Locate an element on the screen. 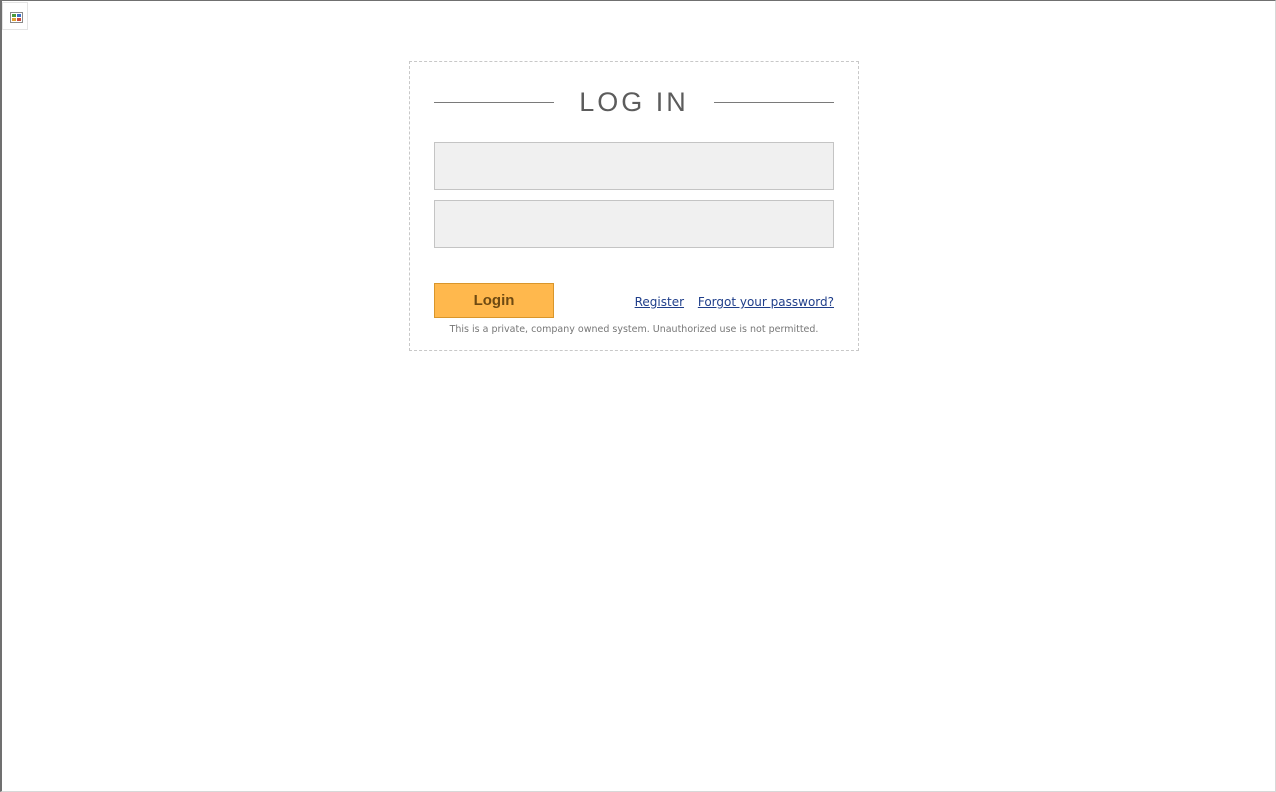 The width and height of the screenshot is (1276, 792). login-title: LOG IN is located at coordinates (634, 102).